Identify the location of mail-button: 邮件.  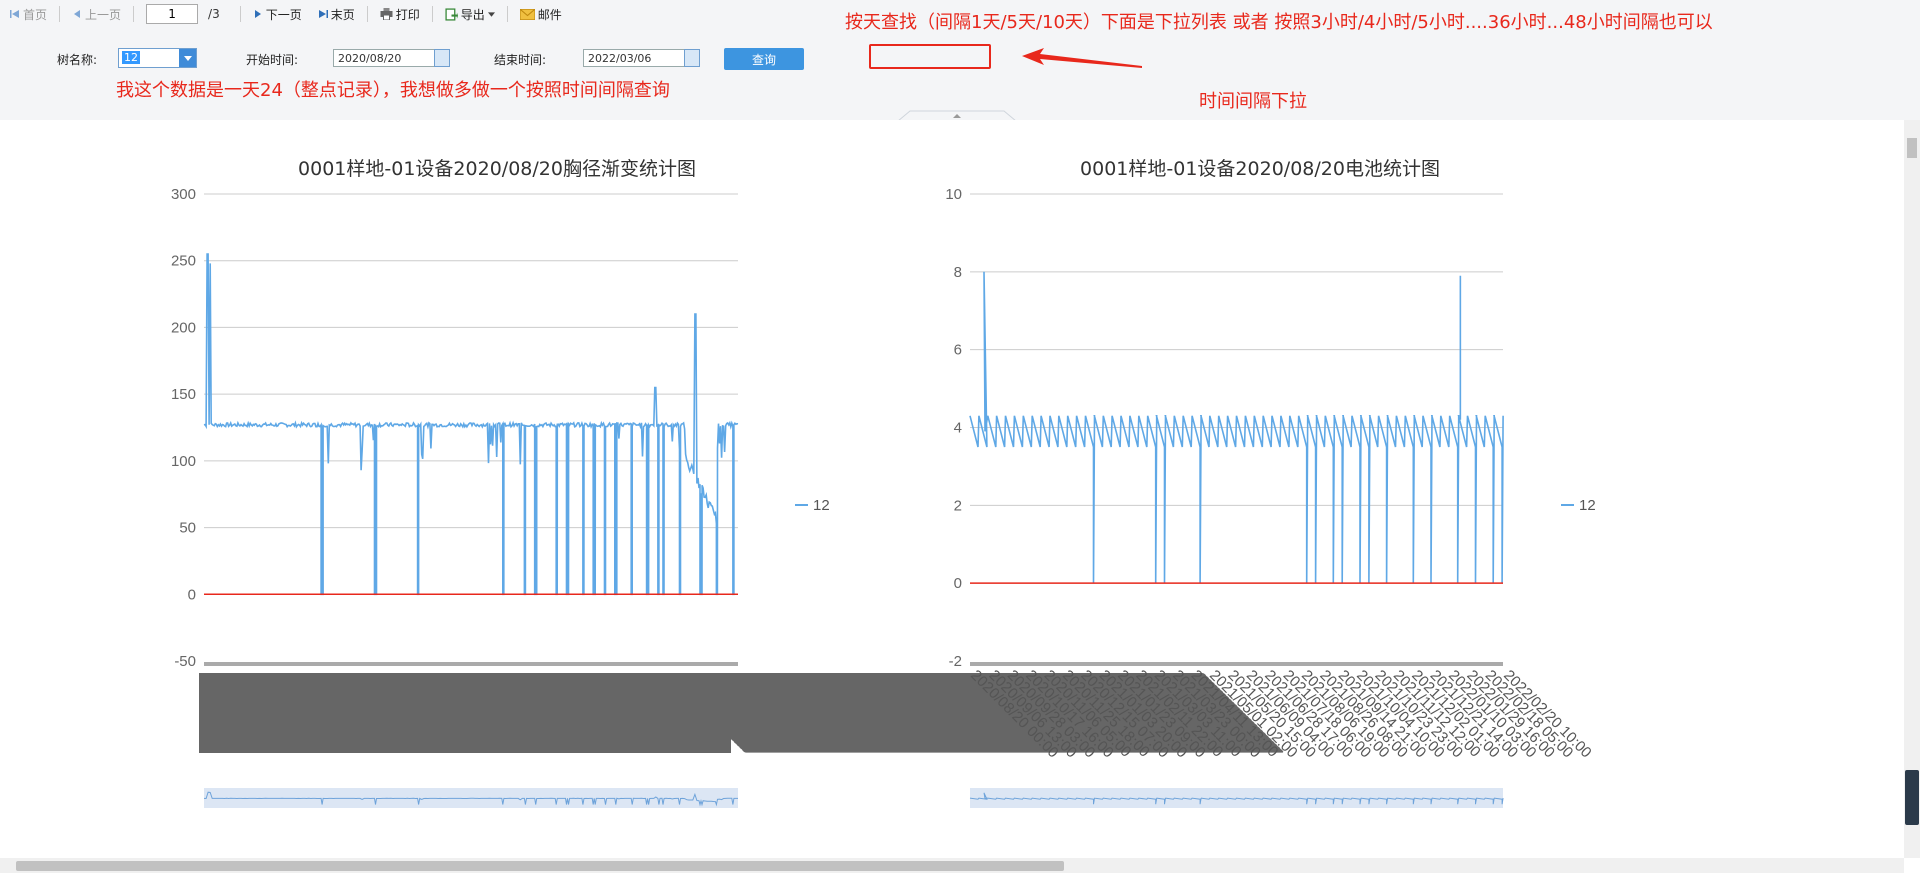
(541, 14).